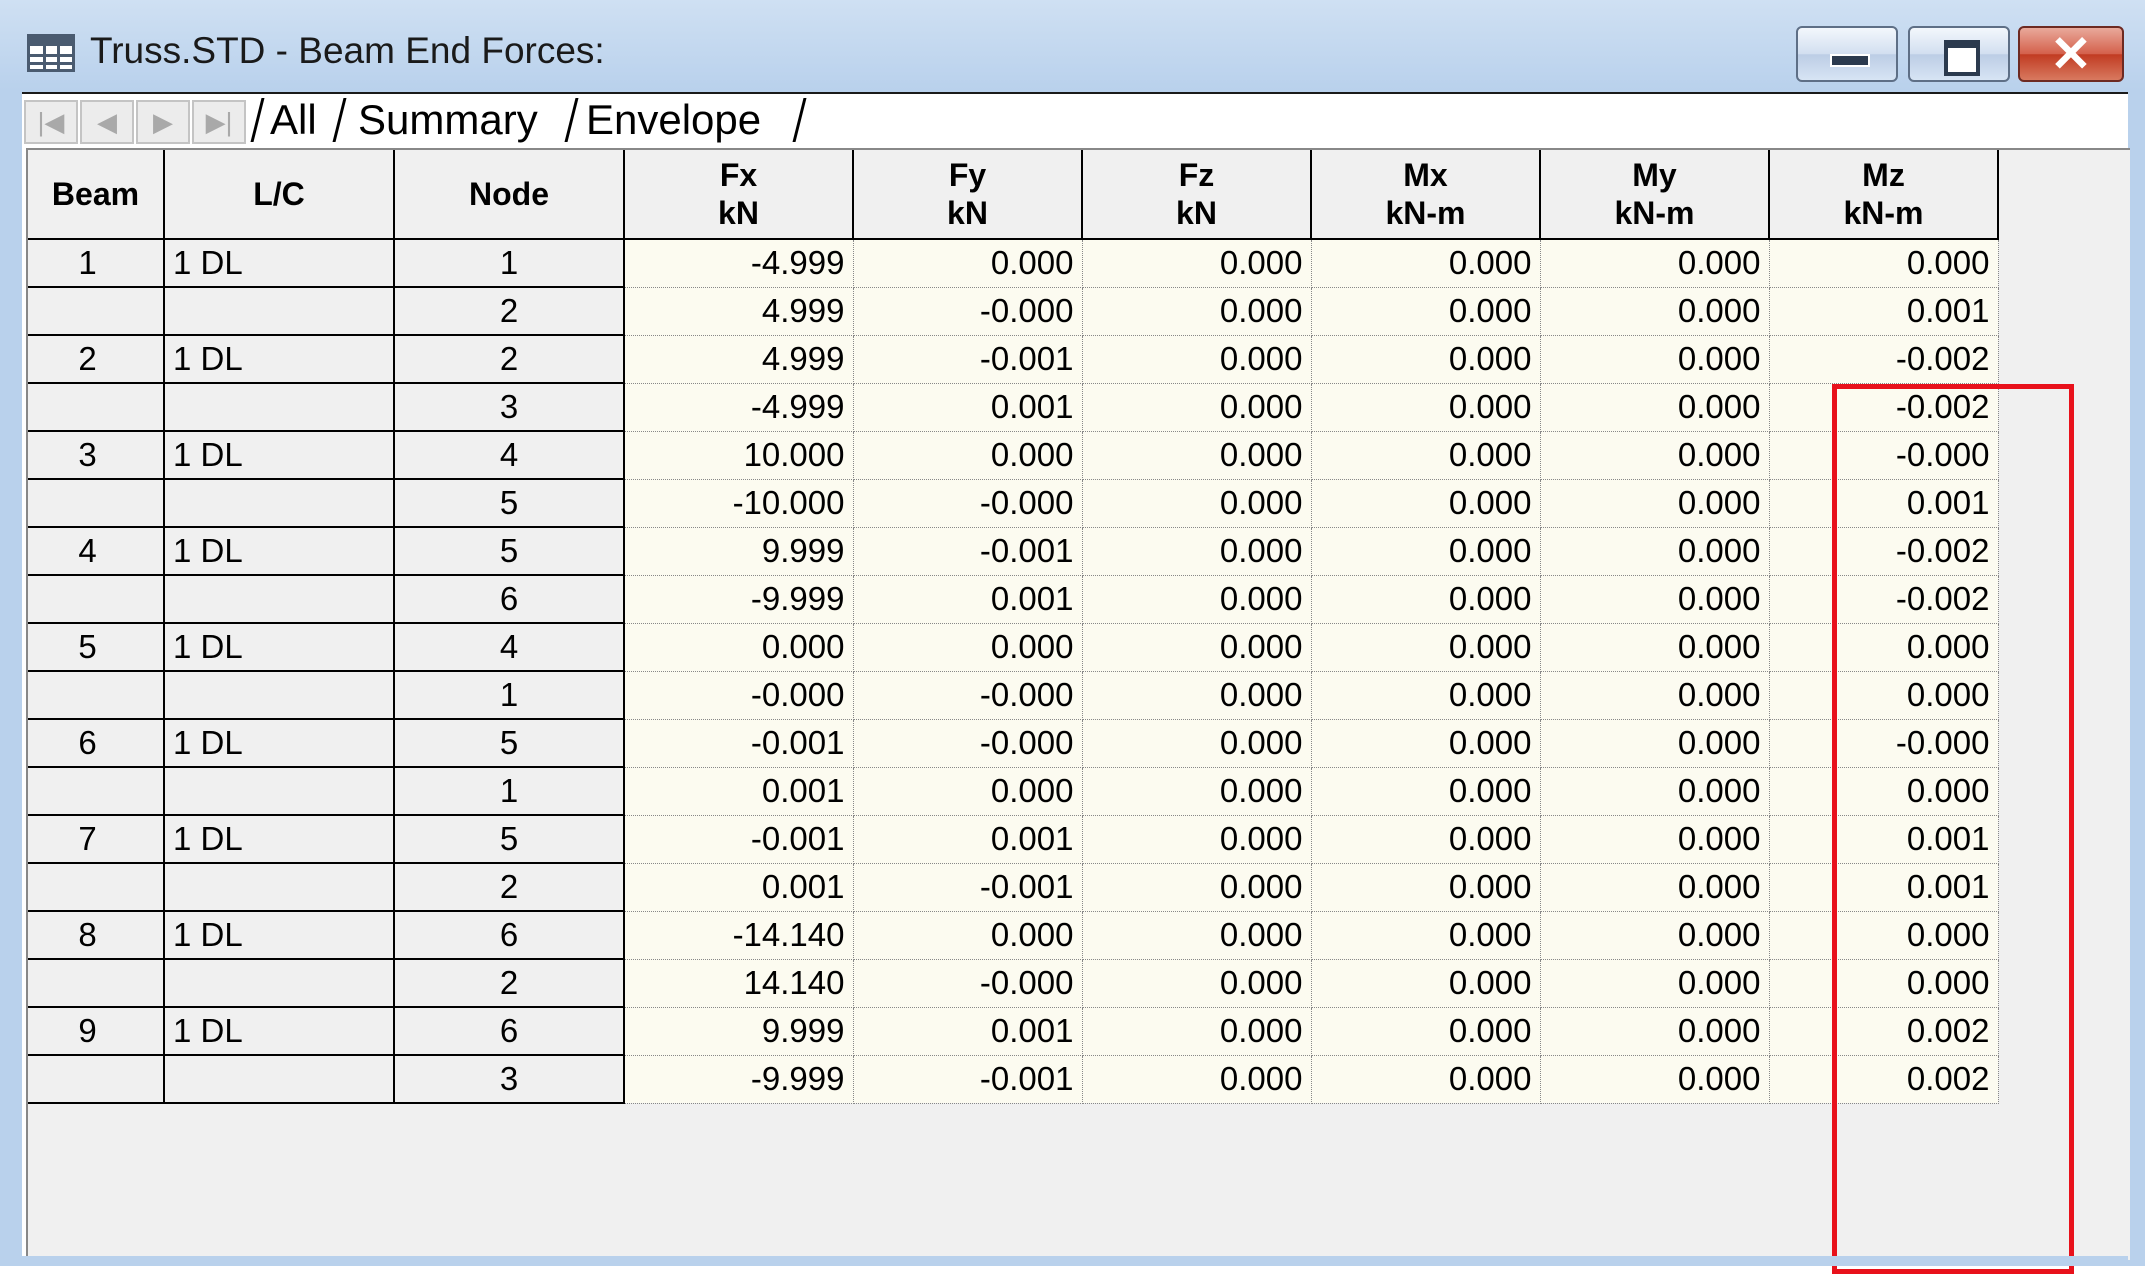 The height and width of the screenshot is (1274, 2145). Describe the element at coordinates (1013, 839) in the screenshot. I see `table-row: 71 DL 5 -0.001 0.001 0.000 0.000 0.000 0.001` at that location.